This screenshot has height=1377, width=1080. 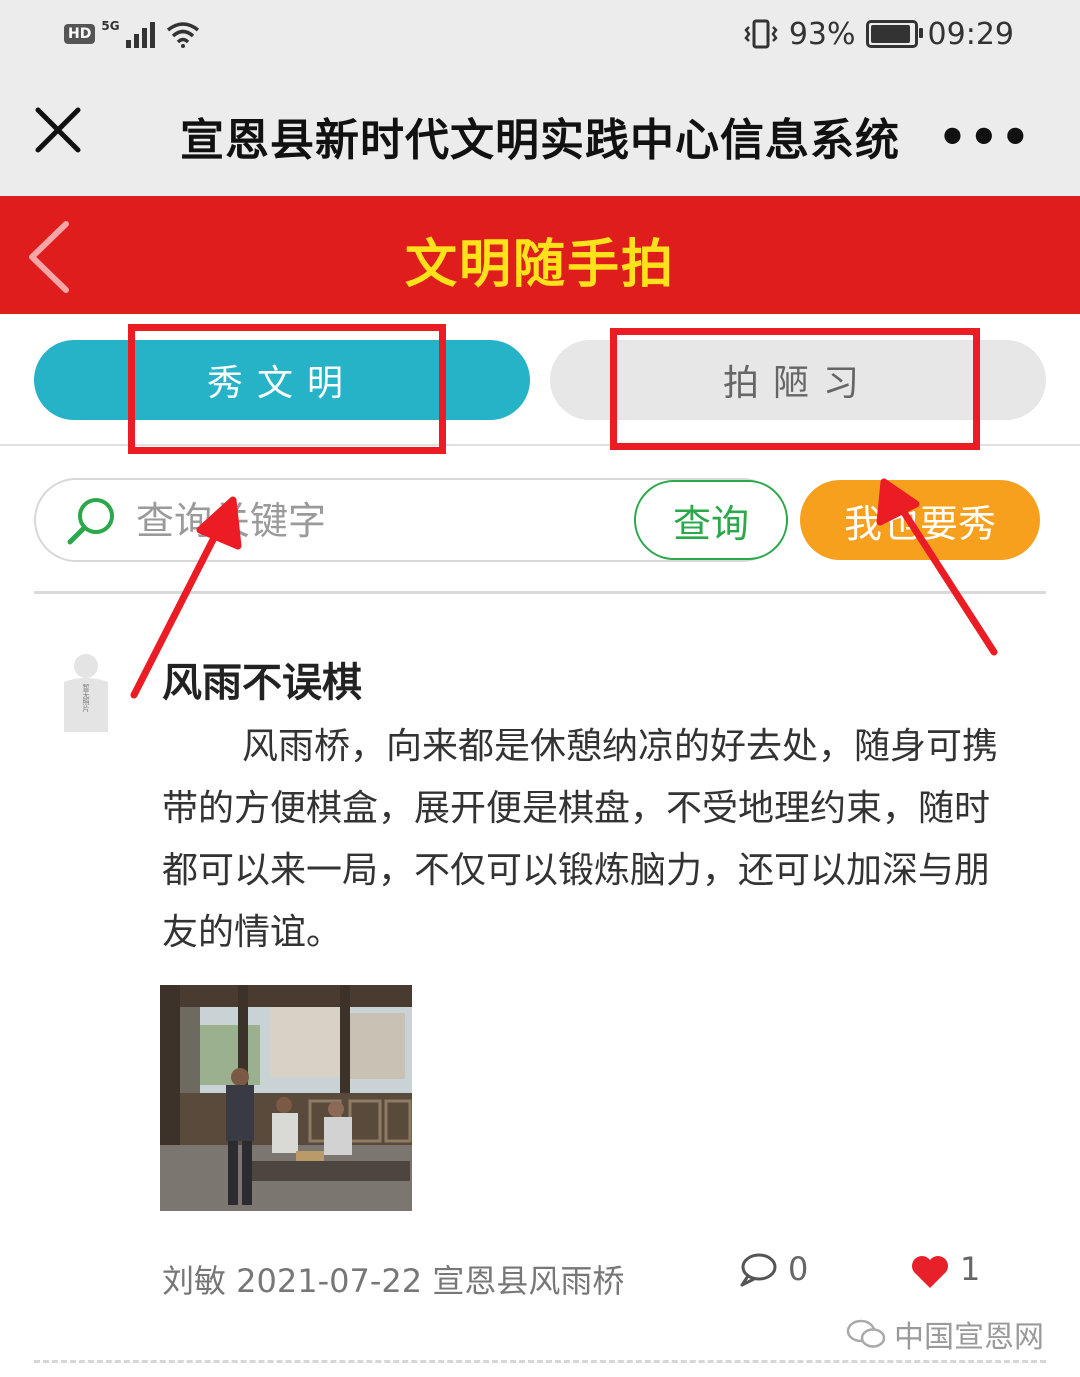 I want to click on signal-icon, so click(x=140, y=35).